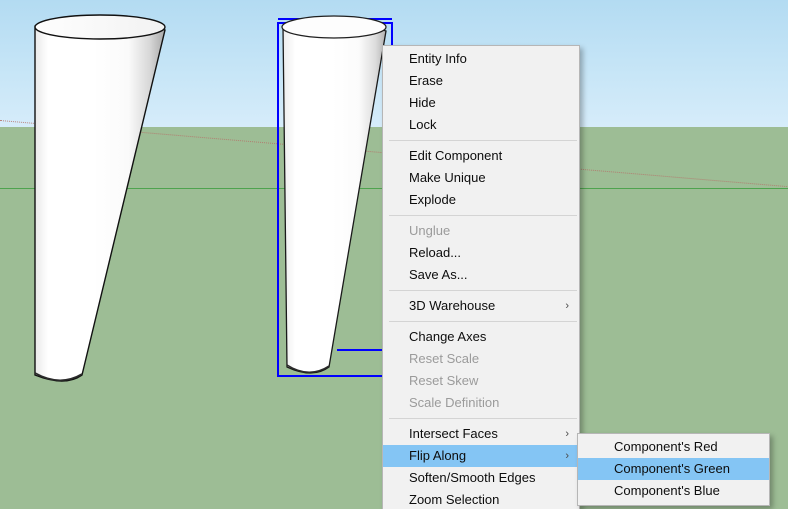 The width and height of the screenshot is (788, 509). I want to click on menu-item-flip-along: Flip Along ›, so click(481, 456).